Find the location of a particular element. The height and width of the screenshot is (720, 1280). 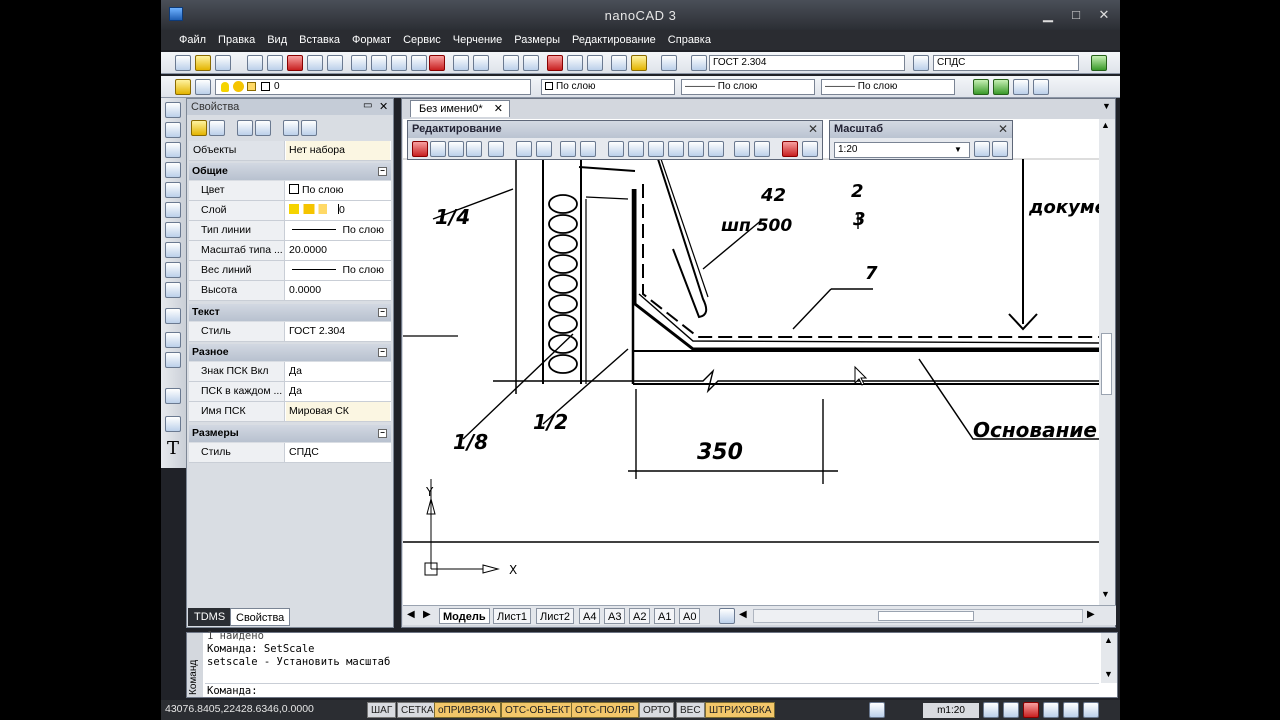

table-icon is located at coordinates (173, 424).